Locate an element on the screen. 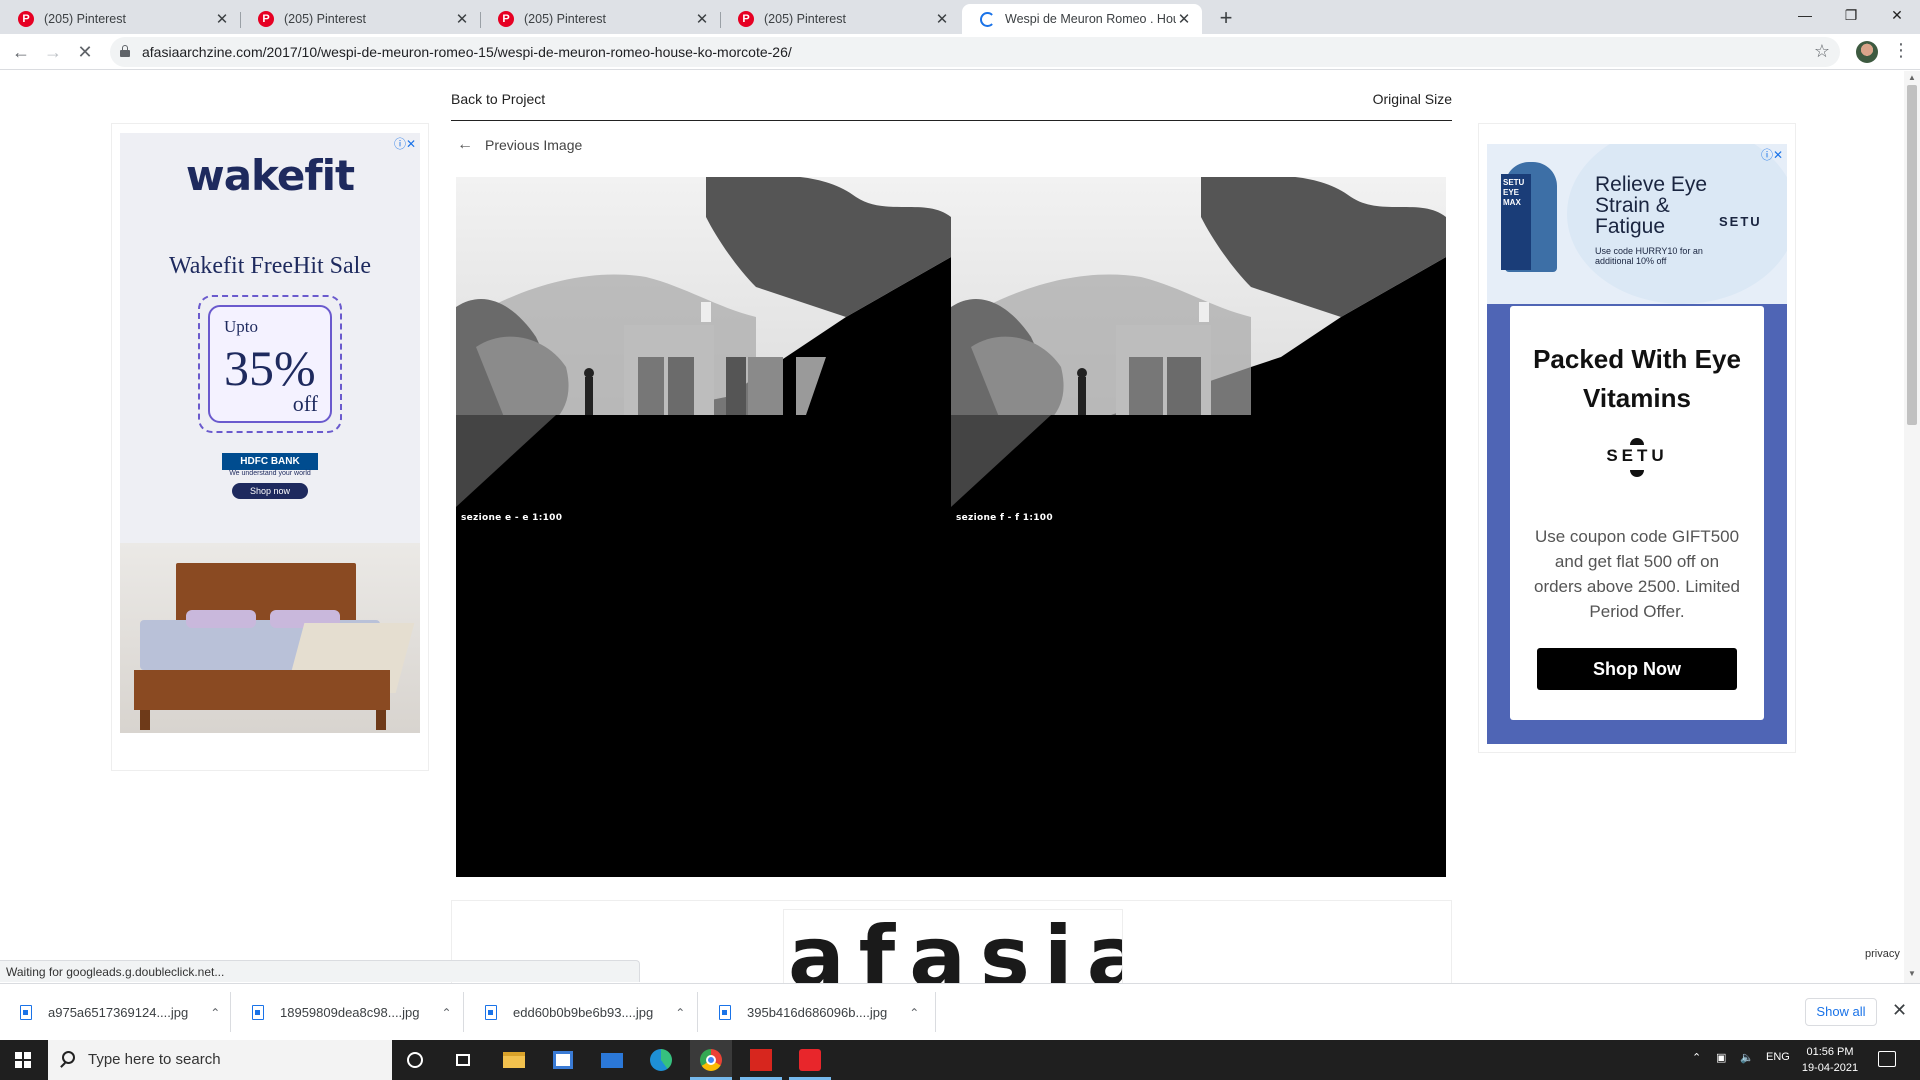  close-window-icon: ✕ is located at coordinates (1897, 15).